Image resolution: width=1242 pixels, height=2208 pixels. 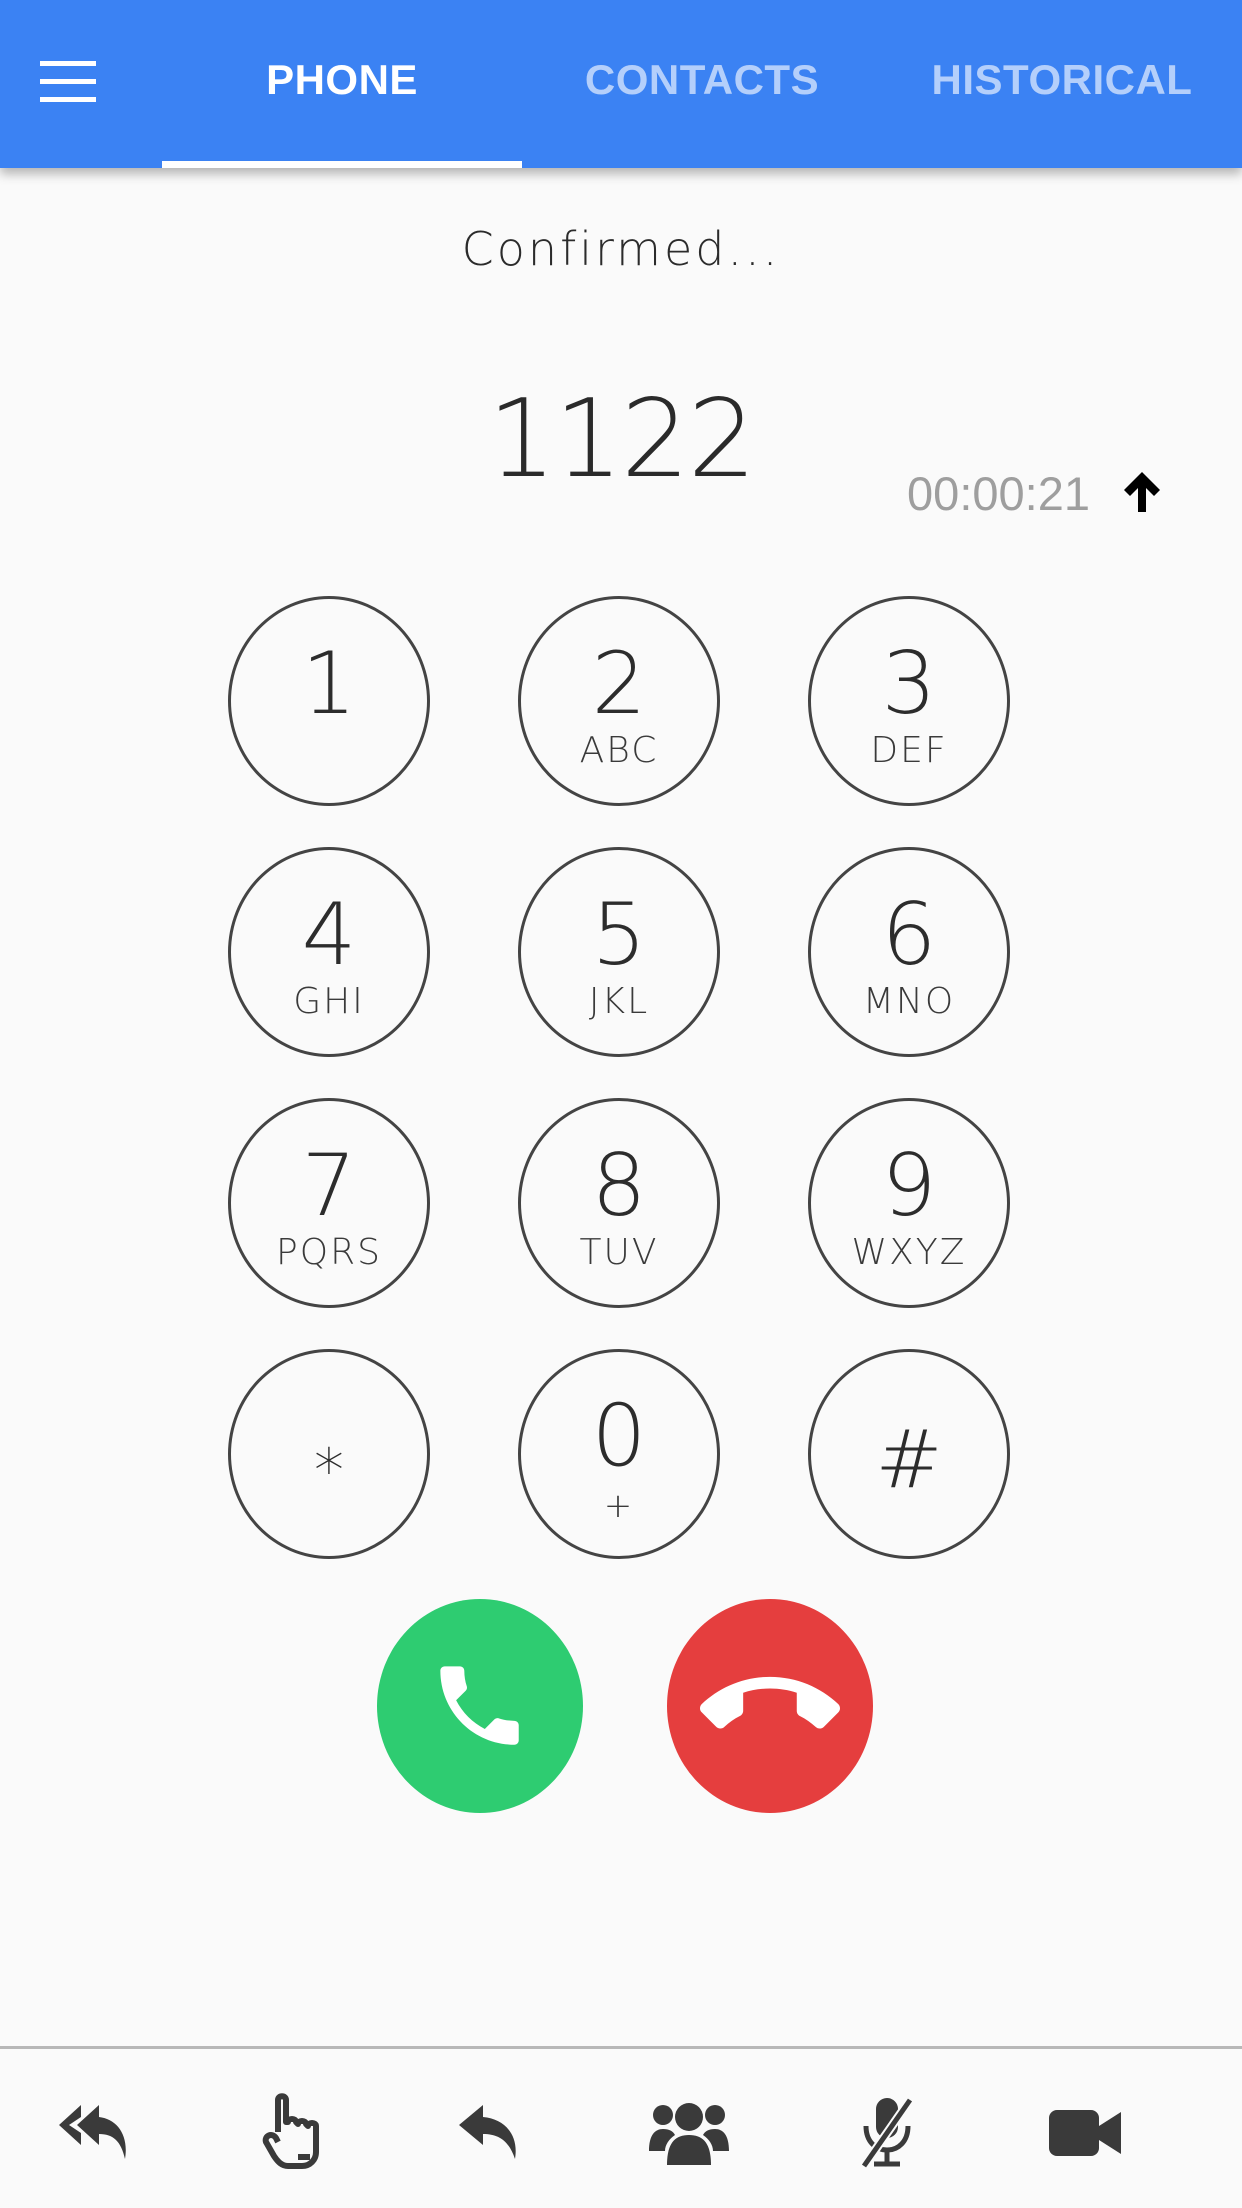 I want to click on key-letters: PQRS, so click(x=329, y=1252).